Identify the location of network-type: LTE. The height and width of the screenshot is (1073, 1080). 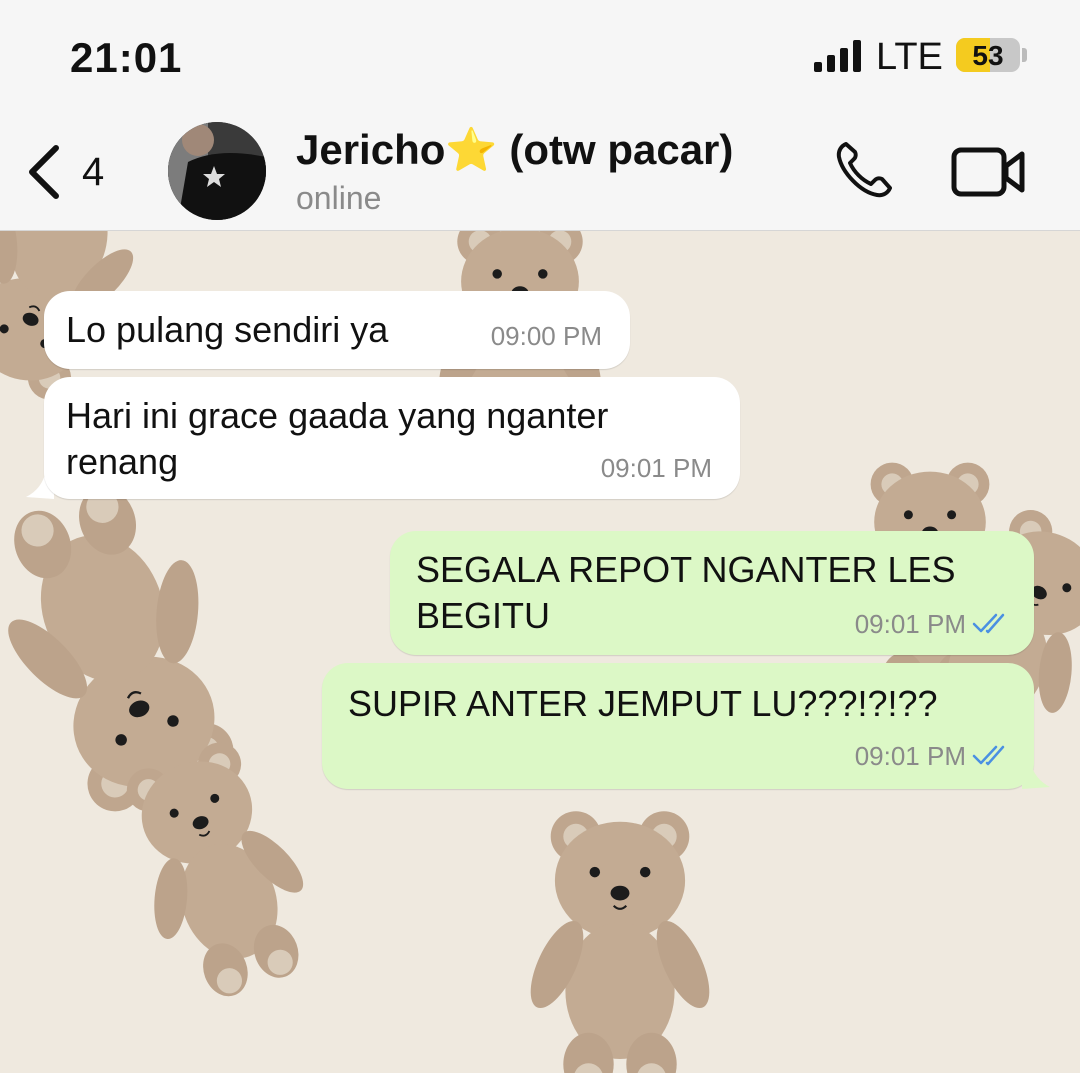
(909, 57).